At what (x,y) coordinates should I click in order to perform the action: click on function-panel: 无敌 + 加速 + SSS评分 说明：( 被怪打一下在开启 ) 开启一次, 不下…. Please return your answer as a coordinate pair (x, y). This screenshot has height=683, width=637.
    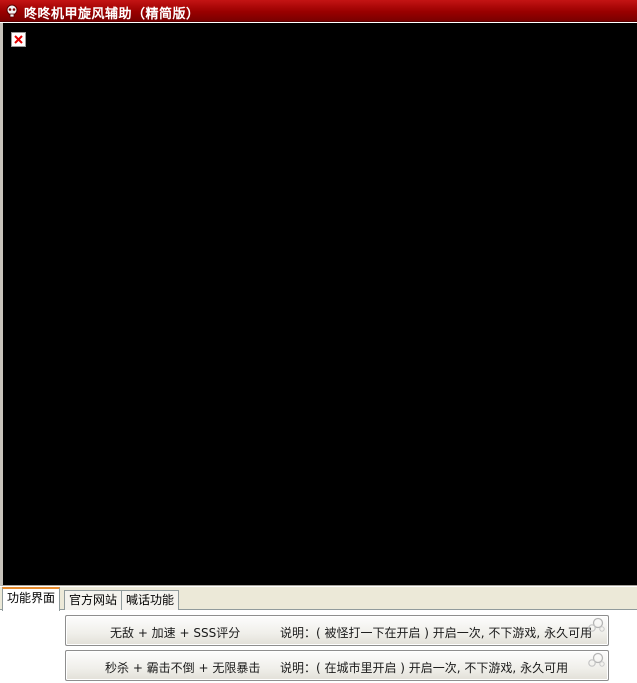
    Looking at the image, I should click on (318, 646).